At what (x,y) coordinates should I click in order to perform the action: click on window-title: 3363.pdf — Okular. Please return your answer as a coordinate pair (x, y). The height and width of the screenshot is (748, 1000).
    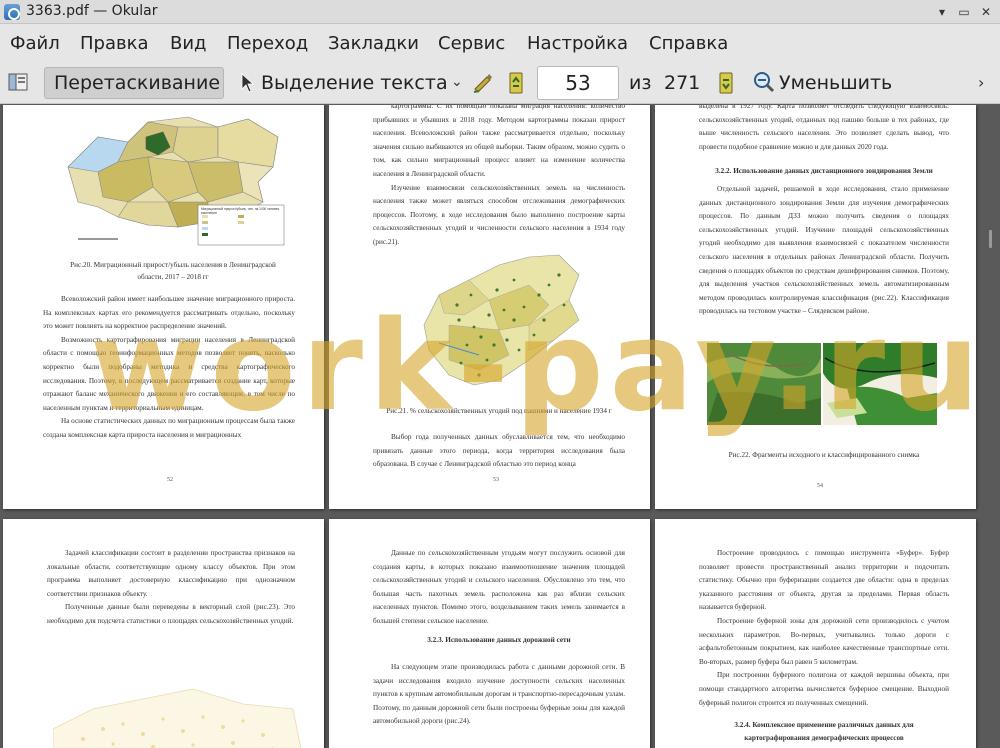
    Looking at the image, I should click on (92, 11).